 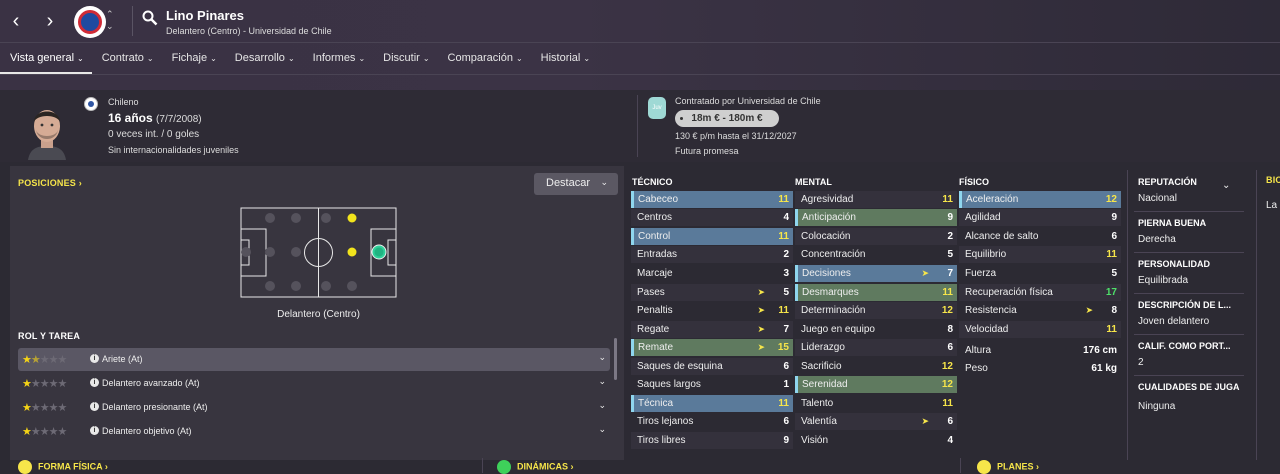 What do you see at coordinates (50, 183) in the screenshot?
I see `positions-header: POSICIONES ›` at bounding box center [50, 183].